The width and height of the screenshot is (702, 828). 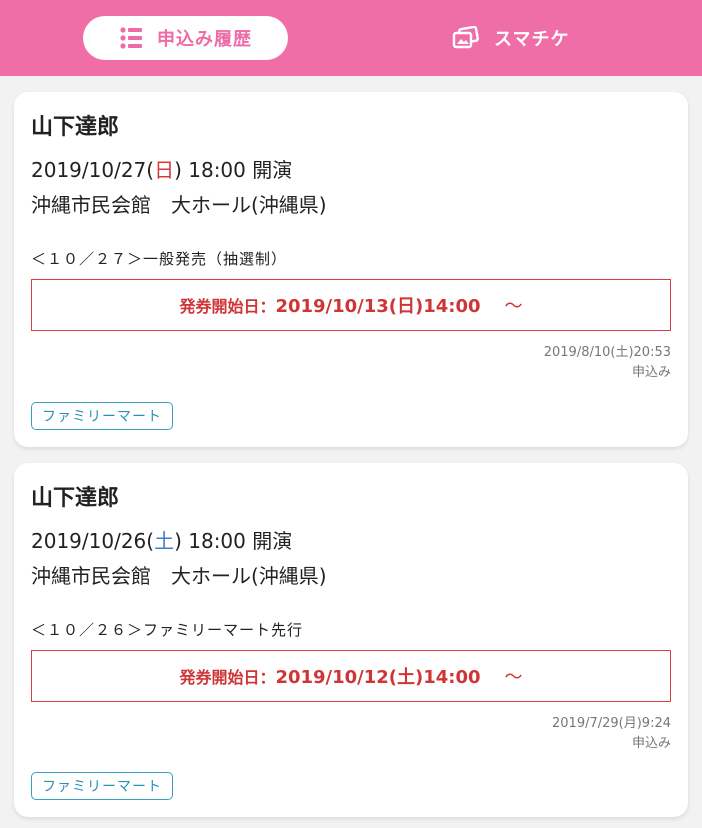 I want to click on tab-label: 申込み履歴, so click(x=204, y=39).